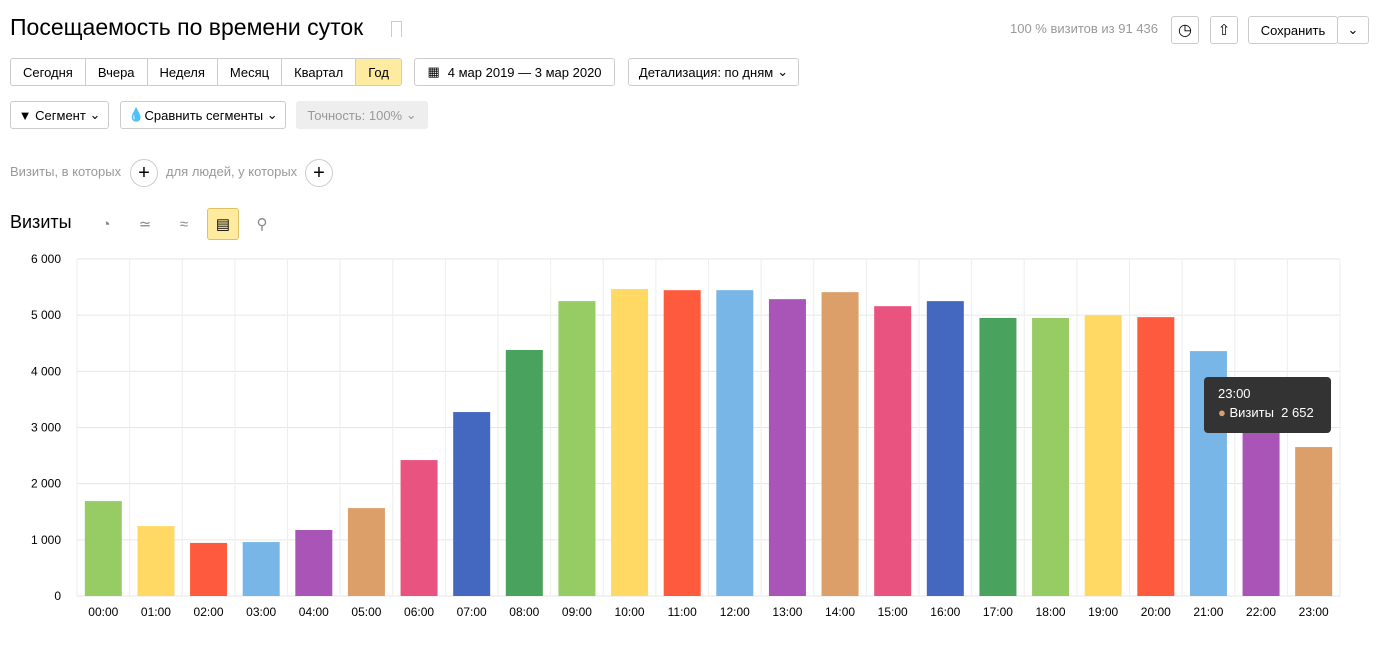  What do you see at coordinates (472, 612) in the screenshot?
I see `x-tick-label: 07:00` at bounding box center [472, 612].